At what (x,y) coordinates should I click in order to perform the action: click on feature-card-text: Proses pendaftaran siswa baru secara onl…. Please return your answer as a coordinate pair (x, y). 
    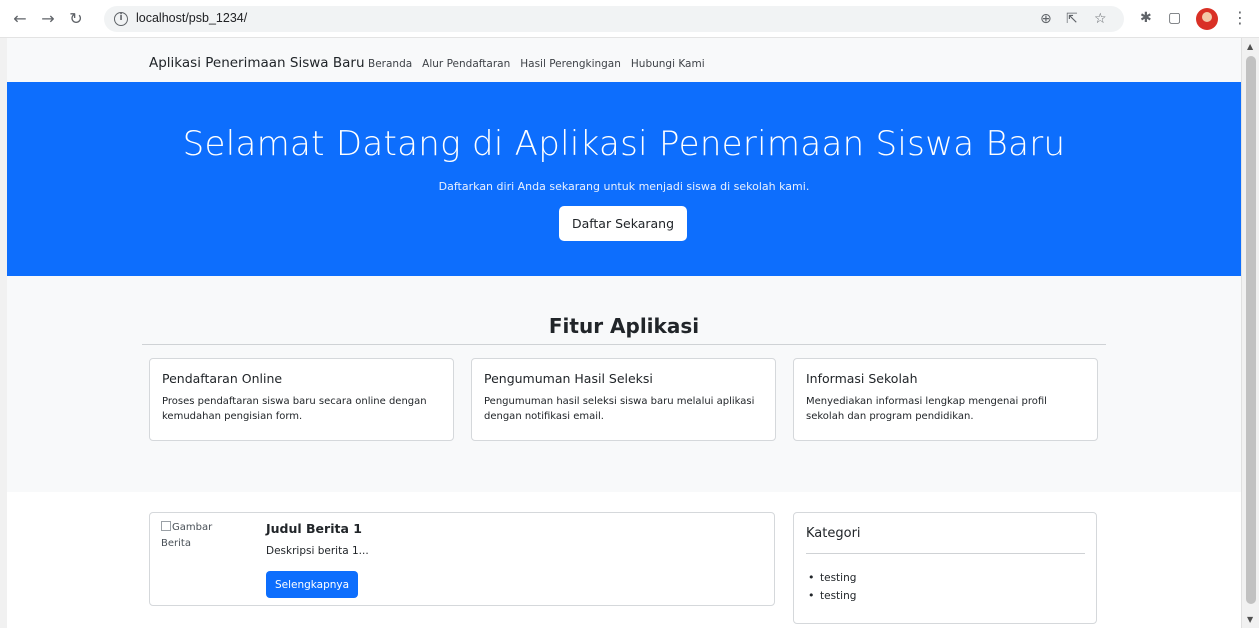
    Looking at the image, I should click on (294, 409).